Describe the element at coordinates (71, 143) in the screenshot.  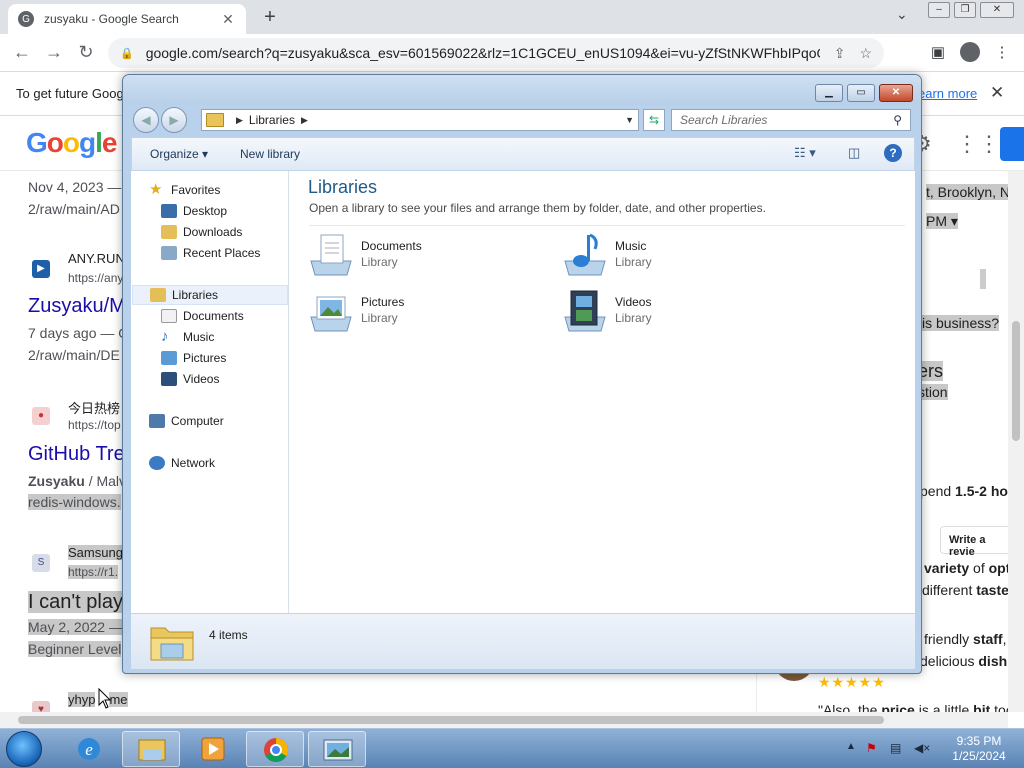
I see `google-logo: Google` at that location.